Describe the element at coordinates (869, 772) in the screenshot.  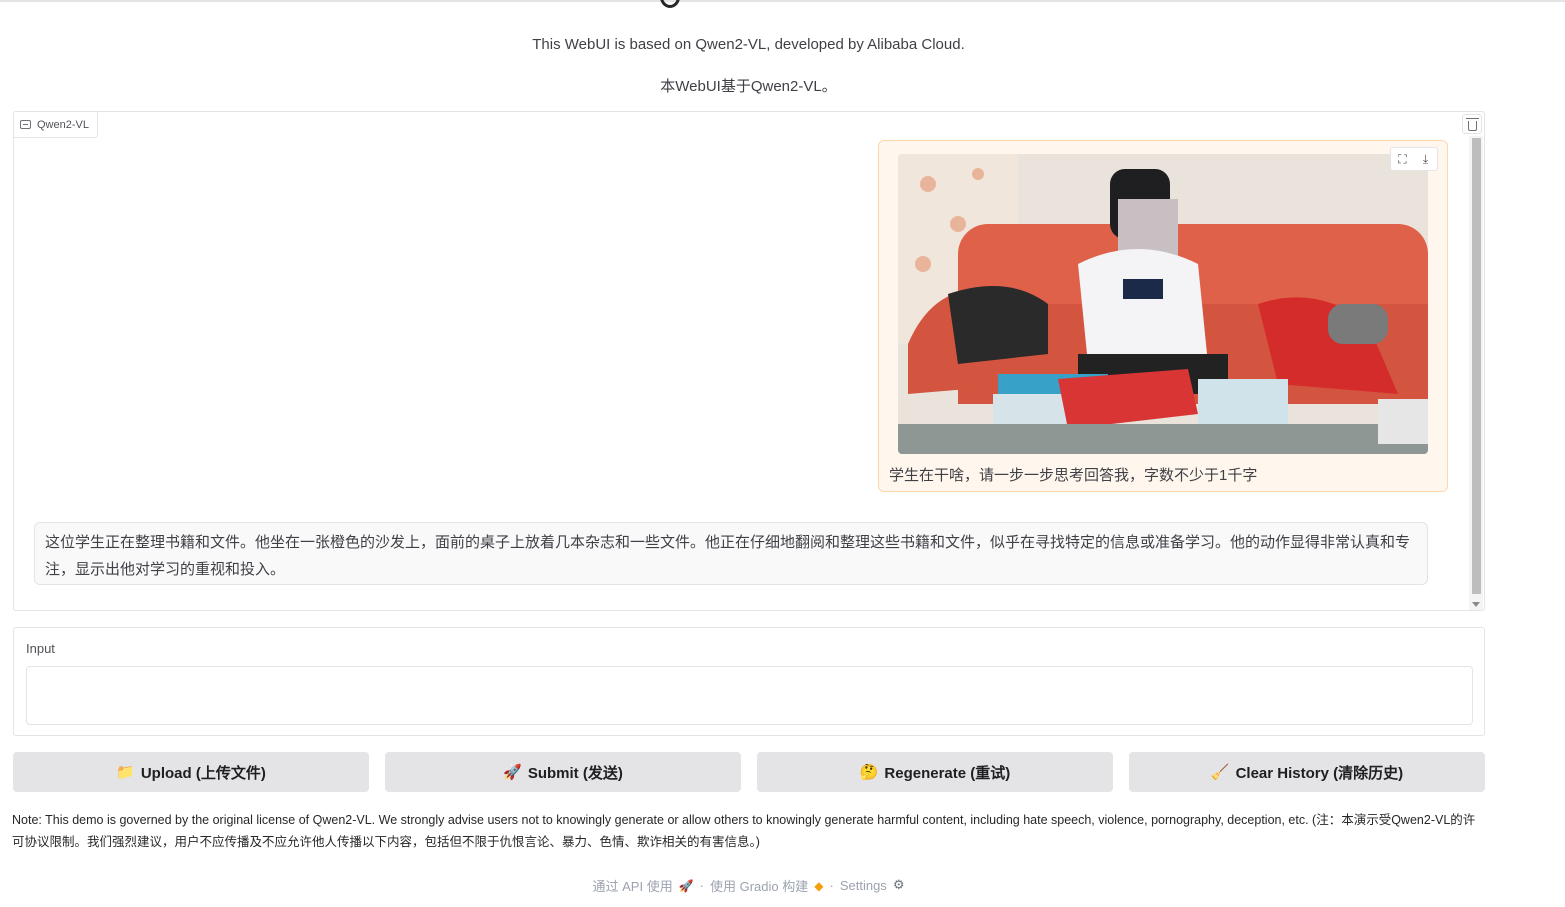
I see `thinking-face-icon: 🤔` at that location.